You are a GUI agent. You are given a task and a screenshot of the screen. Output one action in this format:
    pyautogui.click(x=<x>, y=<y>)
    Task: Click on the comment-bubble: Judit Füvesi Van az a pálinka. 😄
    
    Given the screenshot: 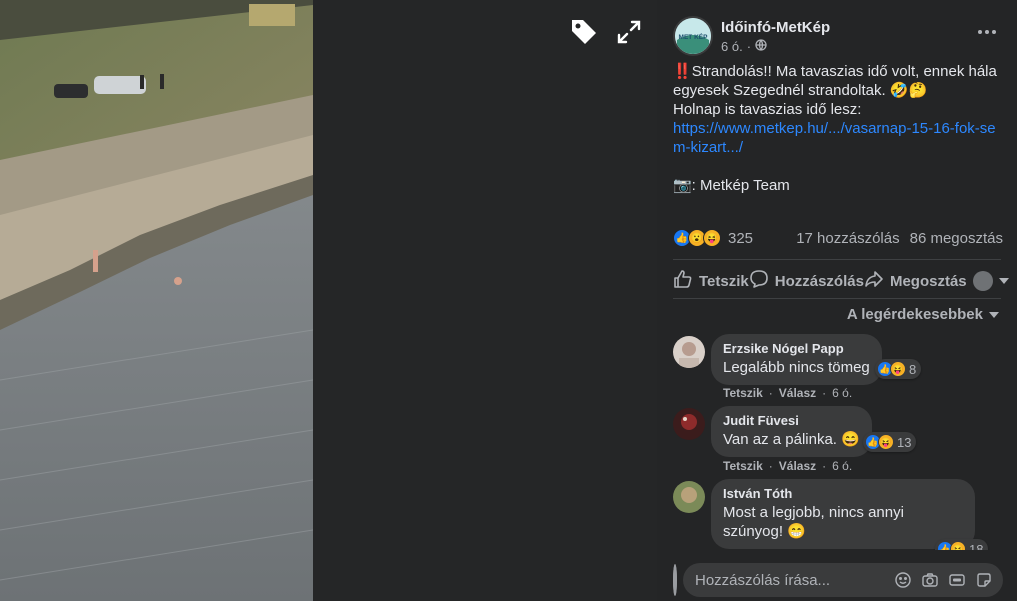 What is the action you would take?
    pyautogui.click(x=791, y=431)
    